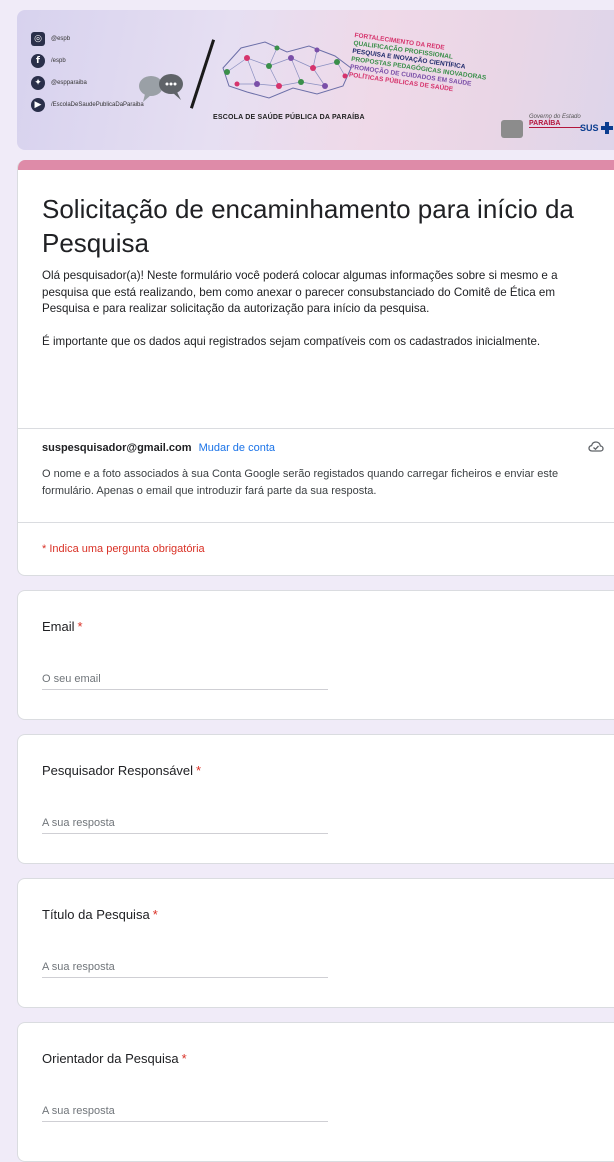 The height and width of the screenshot is (1162, 614). Describe the element at coordinates (110, 1058) in the screenshot. I see `question-title: Orientador da Pesquisa` at that location.